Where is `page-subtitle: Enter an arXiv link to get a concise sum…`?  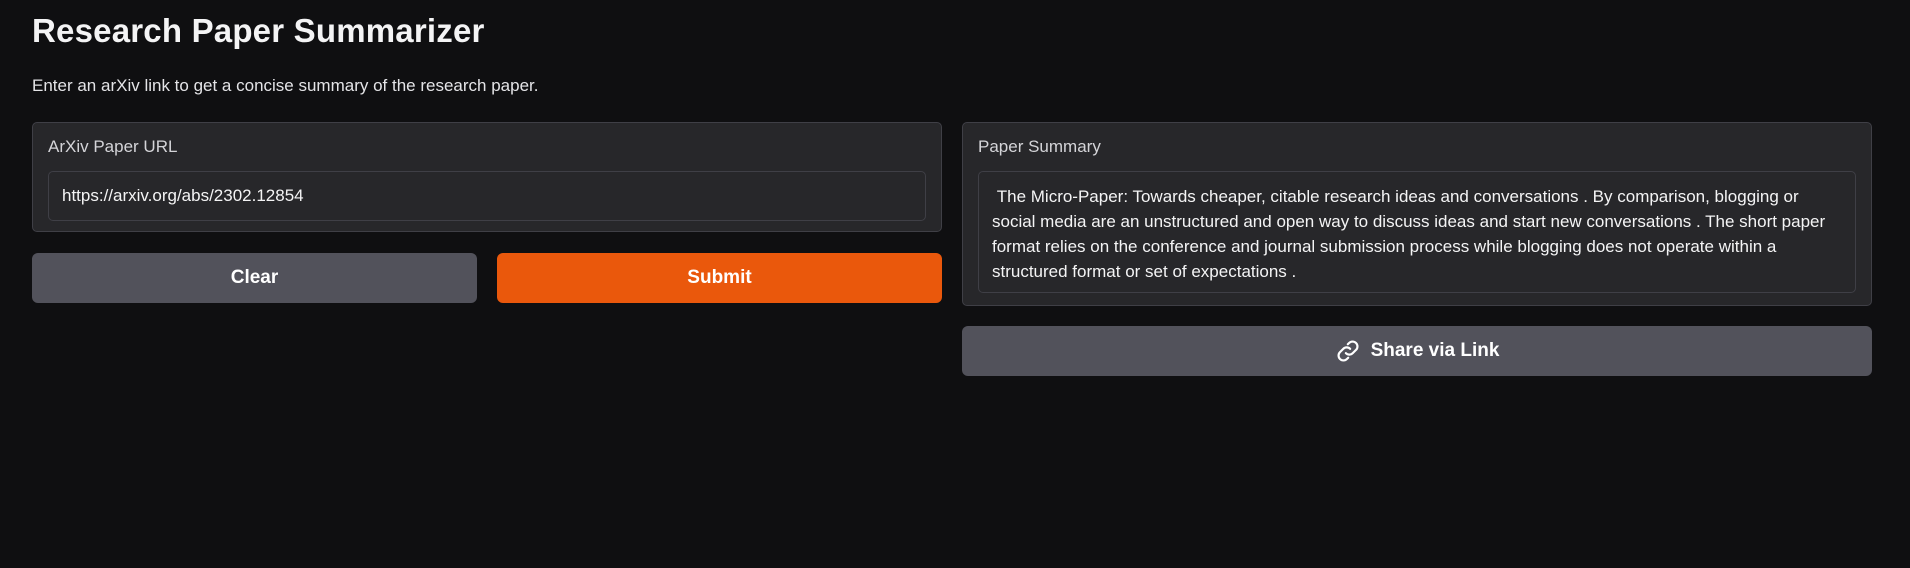
page-subtitle: Enter an arXiv link to get a concise sum… is located at coordinates (285, 85).